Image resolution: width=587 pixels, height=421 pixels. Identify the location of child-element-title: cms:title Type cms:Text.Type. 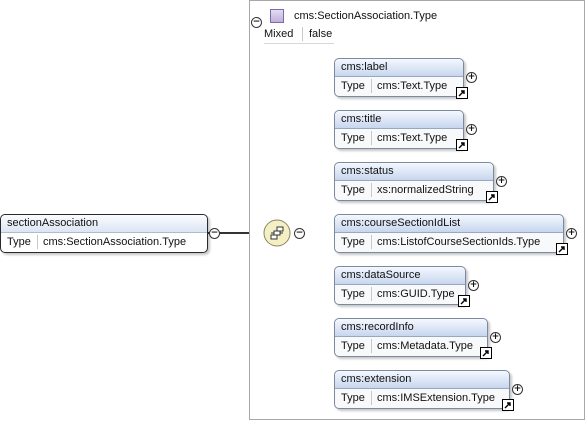
(401, 130).